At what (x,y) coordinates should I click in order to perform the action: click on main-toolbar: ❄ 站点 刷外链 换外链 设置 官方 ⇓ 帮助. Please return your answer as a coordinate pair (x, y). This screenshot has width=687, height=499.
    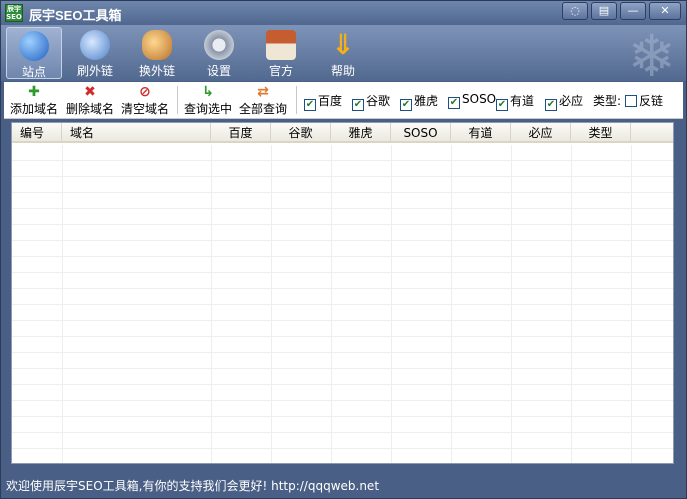
    Looking at the image, I should click on (343, 55).